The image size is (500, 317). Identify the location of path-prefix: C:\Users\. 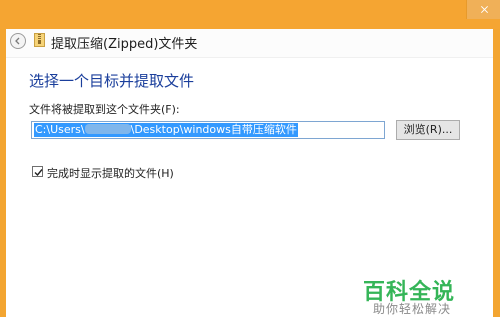
(60, 129).